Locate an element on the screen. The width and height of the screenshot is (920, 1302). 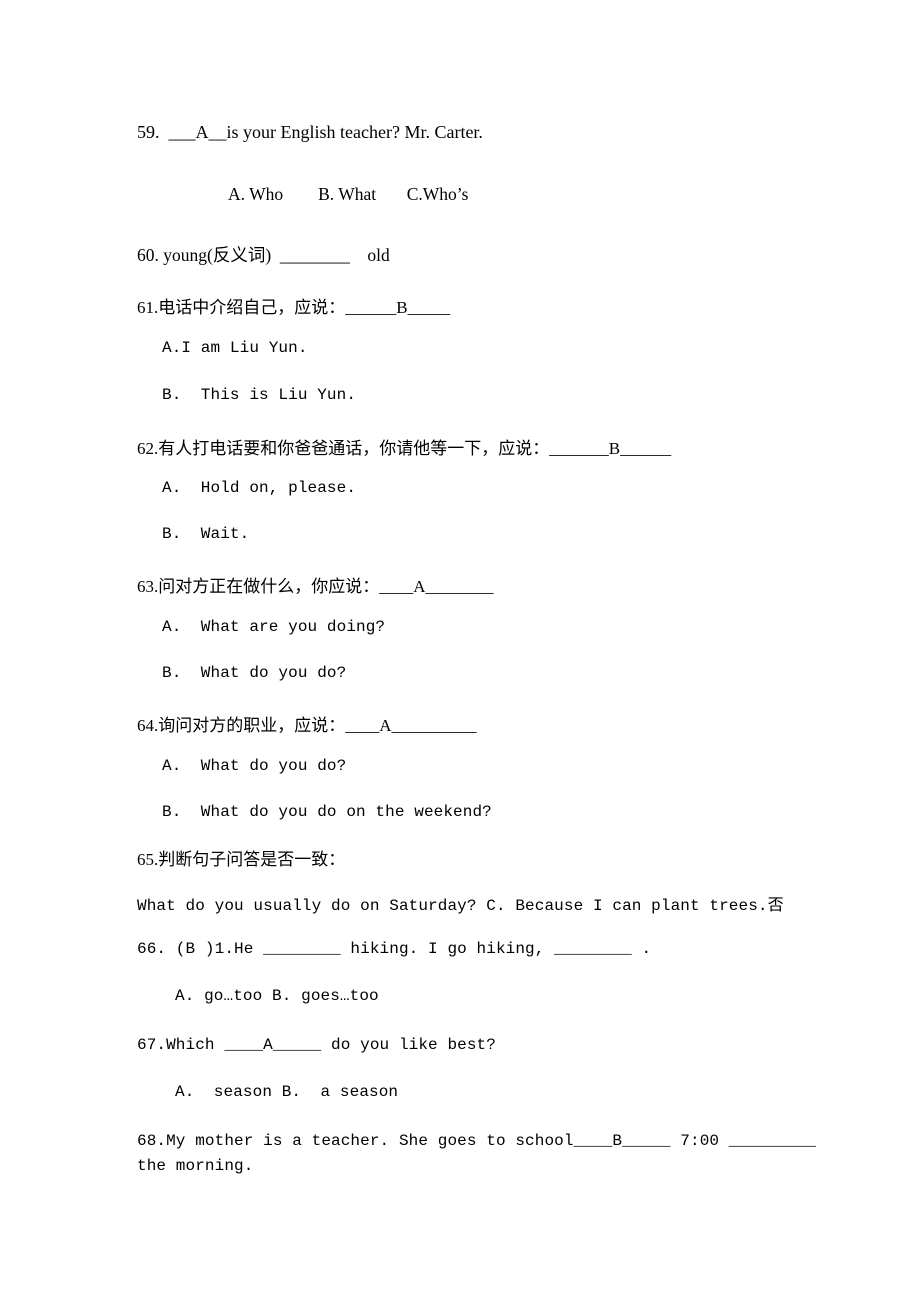
question-61-stem: 61.电话中介绍自己，应说：______B_____ is located at coordinates (294, 307).